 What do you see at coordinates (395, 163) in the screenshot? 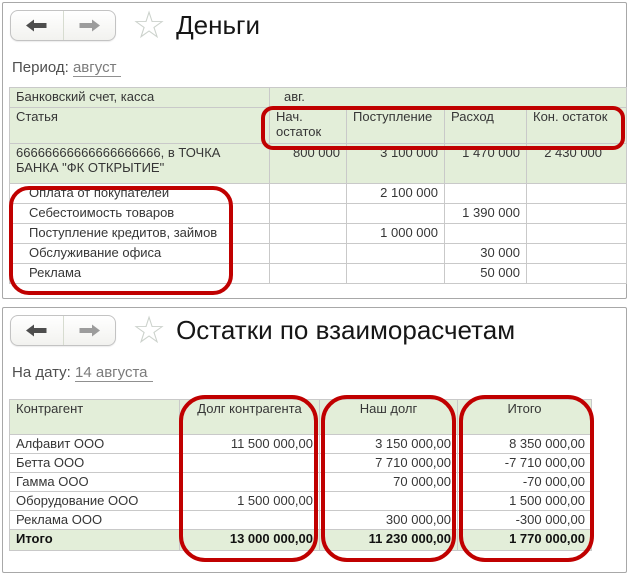
I see `account-income-cell: 3 100 000` at bounding box center [395, 163].